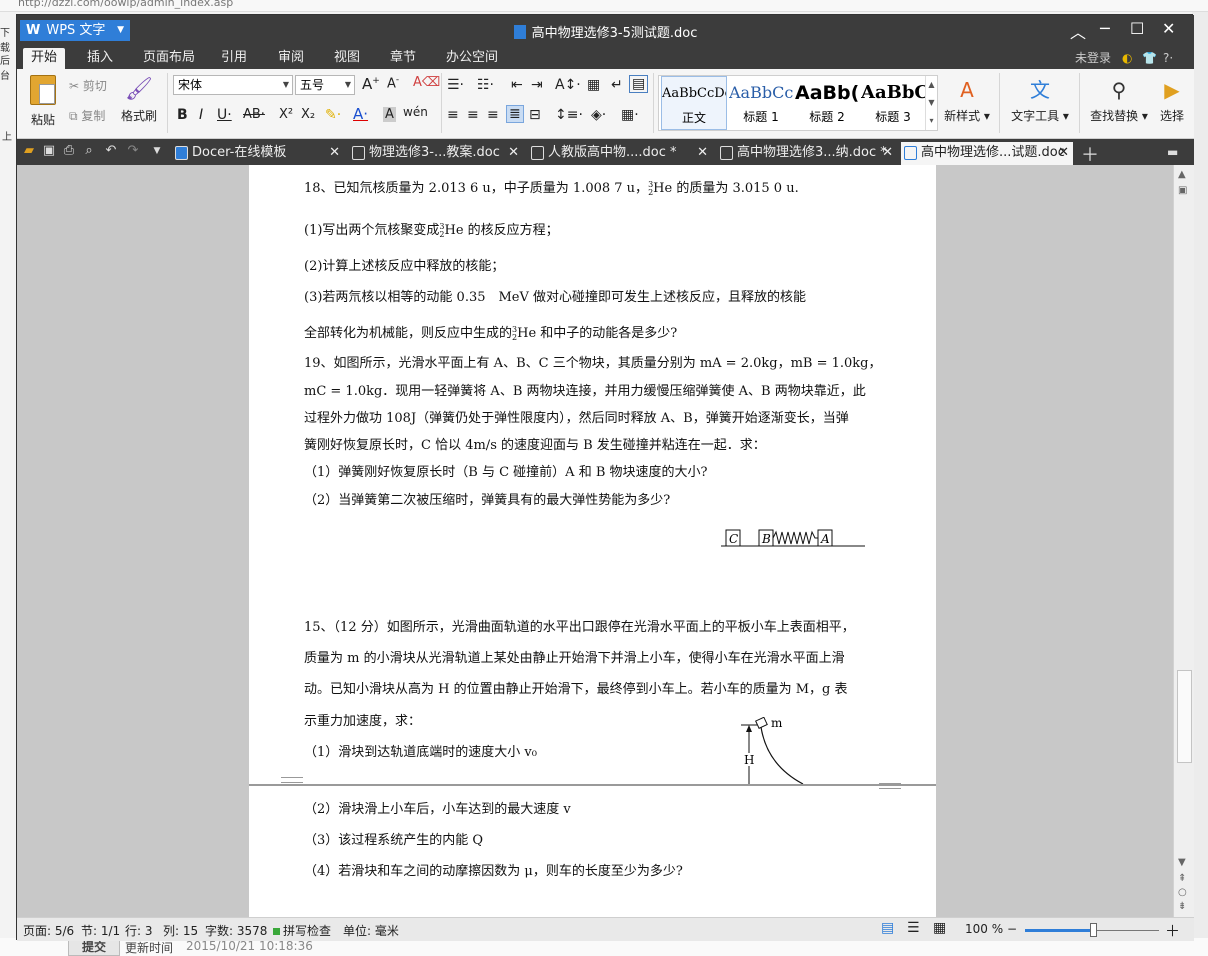  Describe the element at coordinates (436, 153) in the screenshot. I see `tab-doc-1: 物理选修3-...教案.doc ✕` at that location.